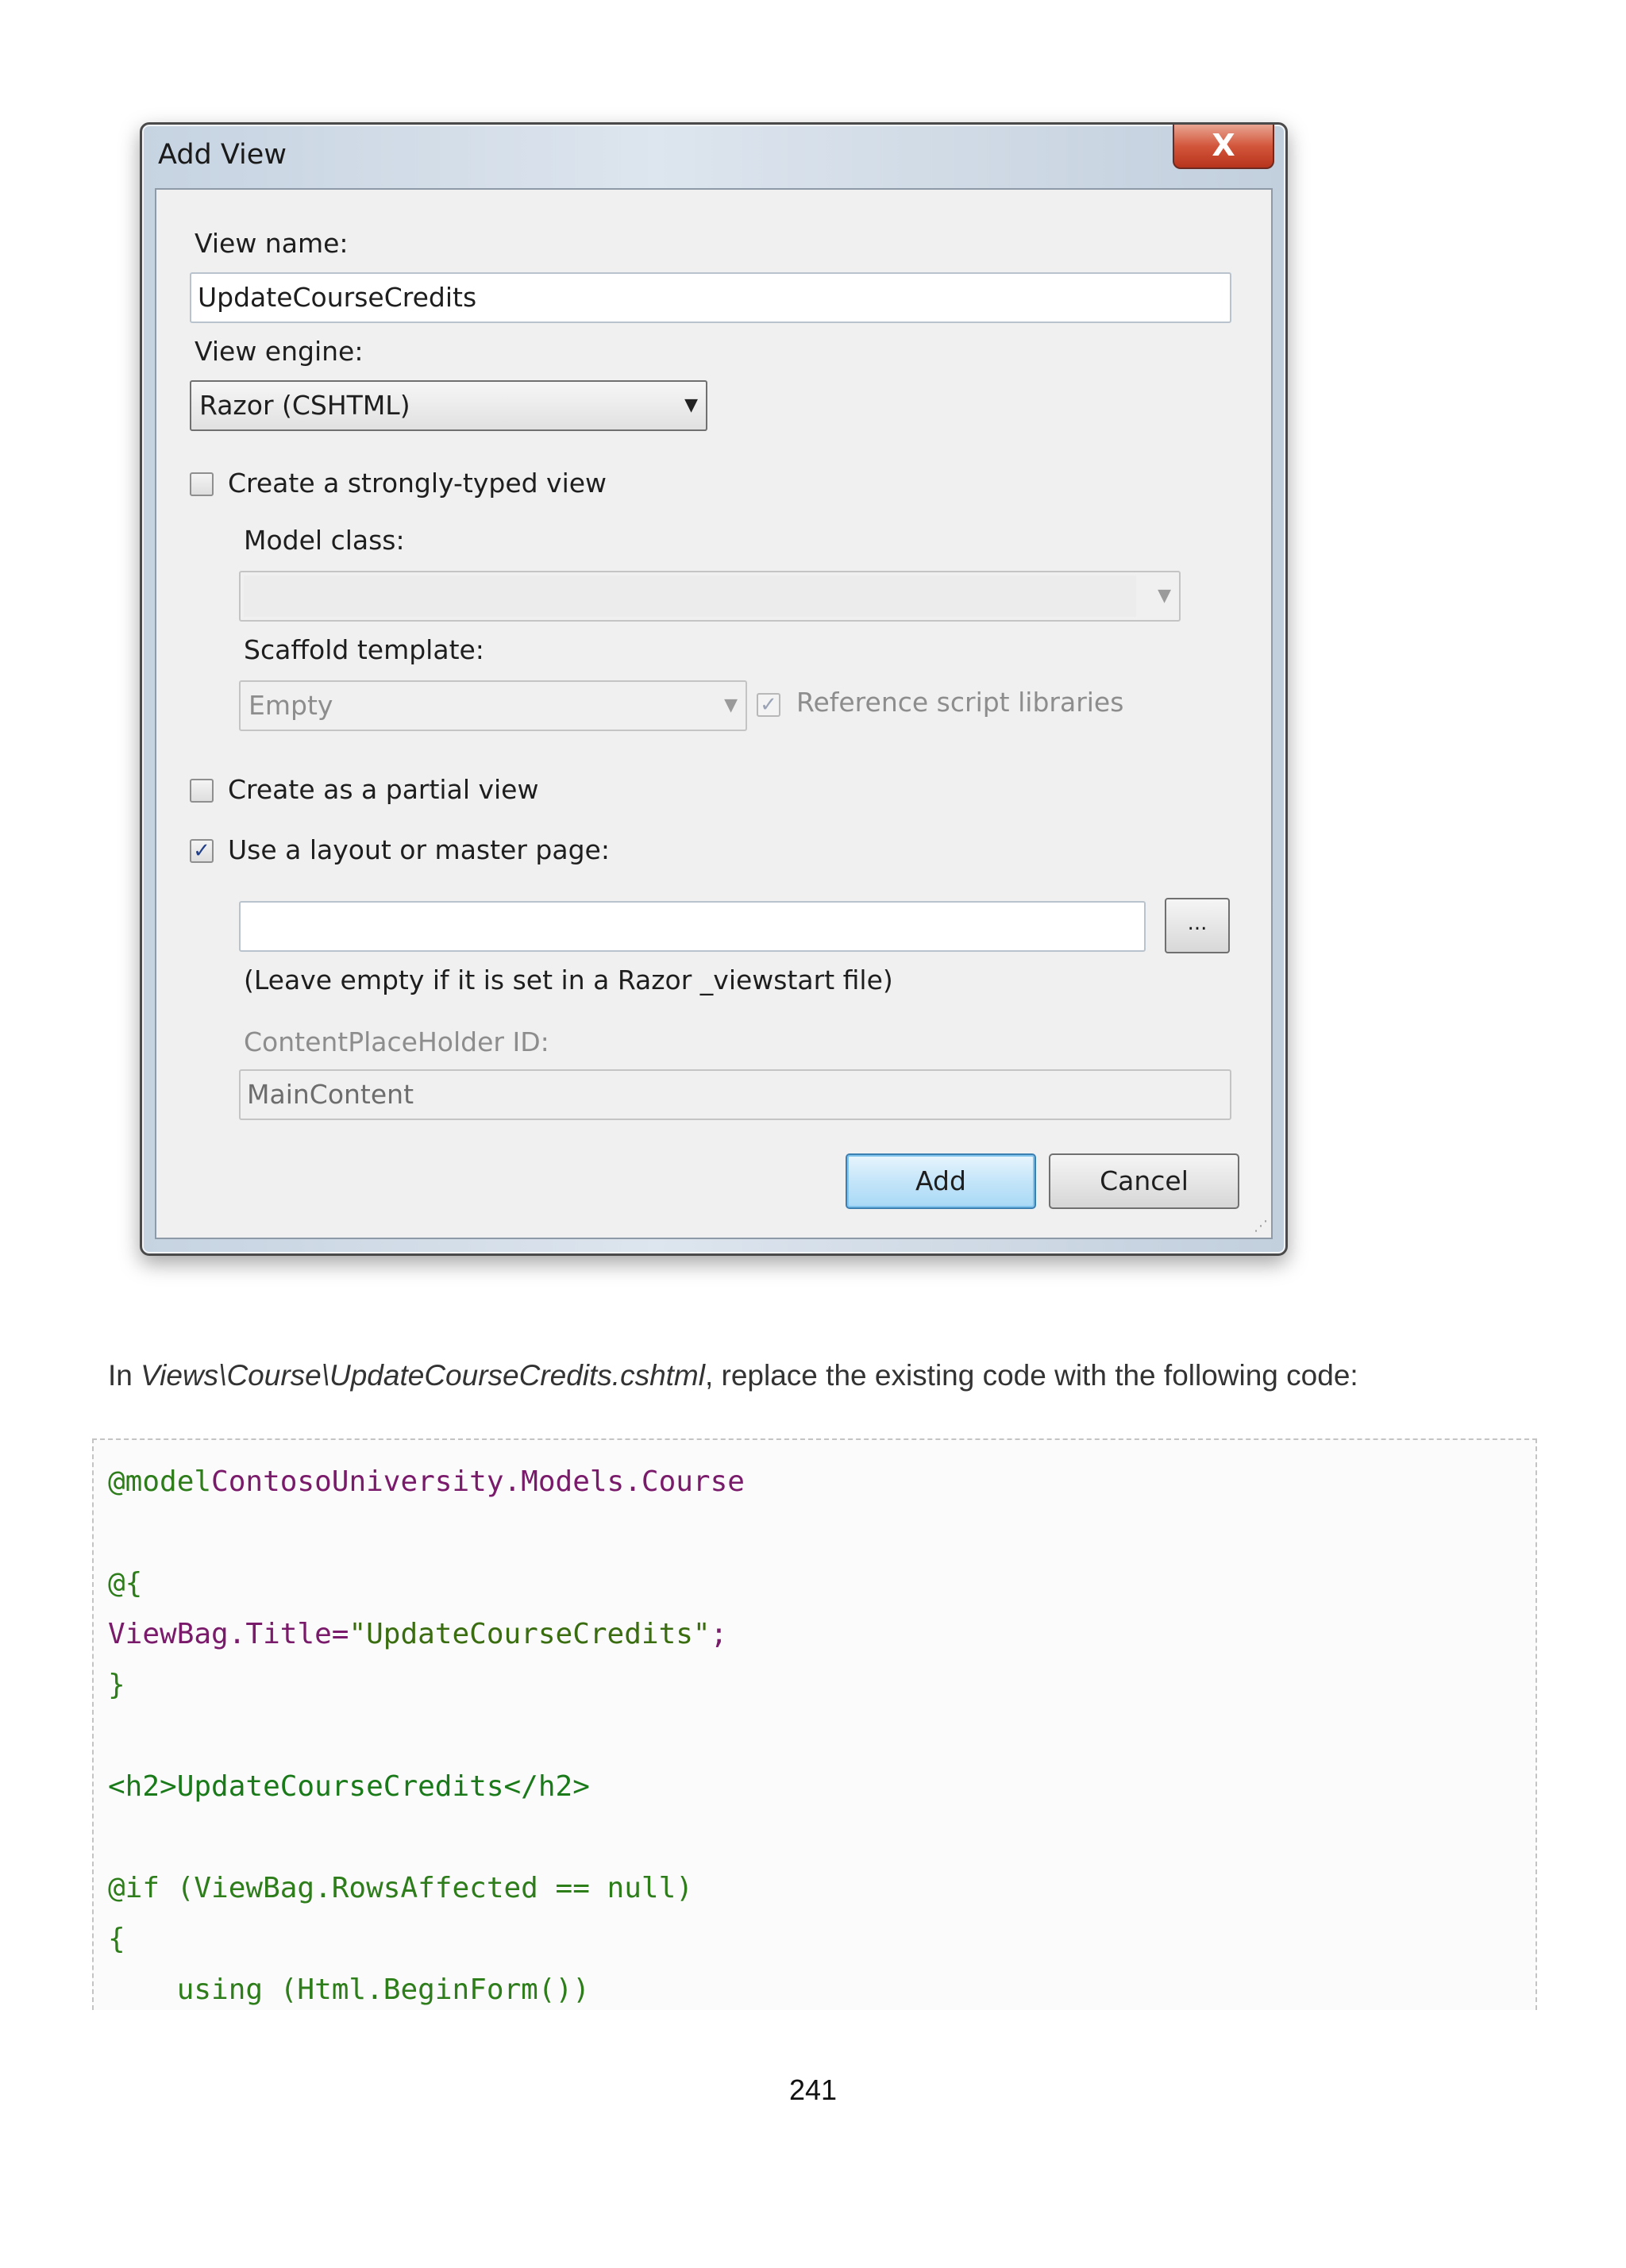 This screenshot has width=1626, height=2268. Describe the element at coordinates (324, 540) in the screenshot. I see `model-class-label: Model class:` at that location.